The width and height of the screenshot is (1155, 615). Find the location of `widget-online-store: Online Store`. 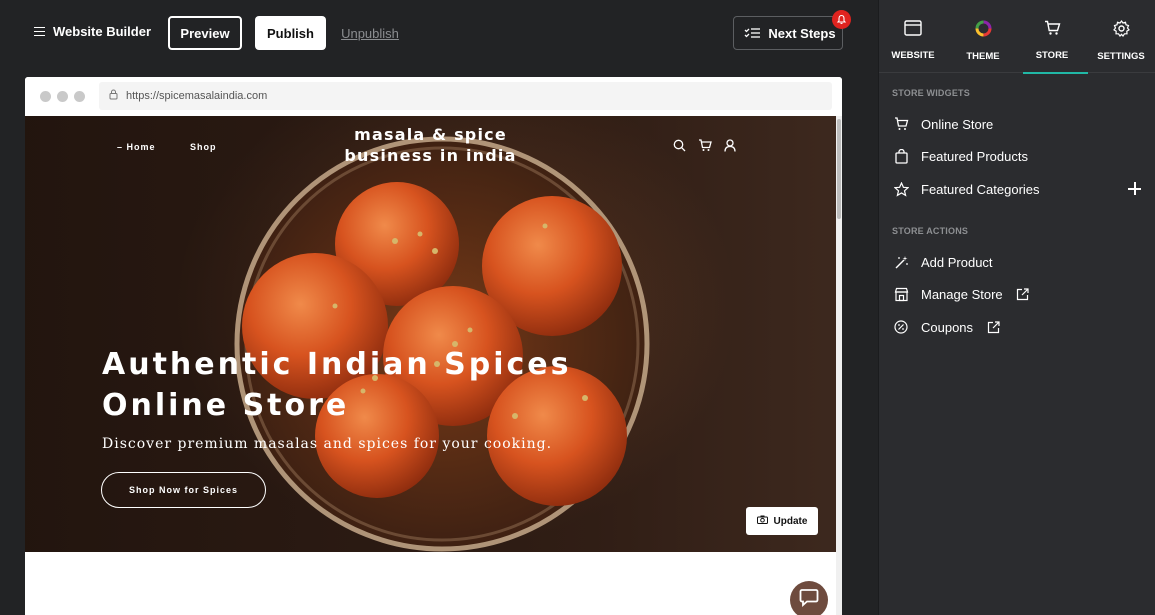

widget-online-store: Online Store is located at coordinates (943, 124).